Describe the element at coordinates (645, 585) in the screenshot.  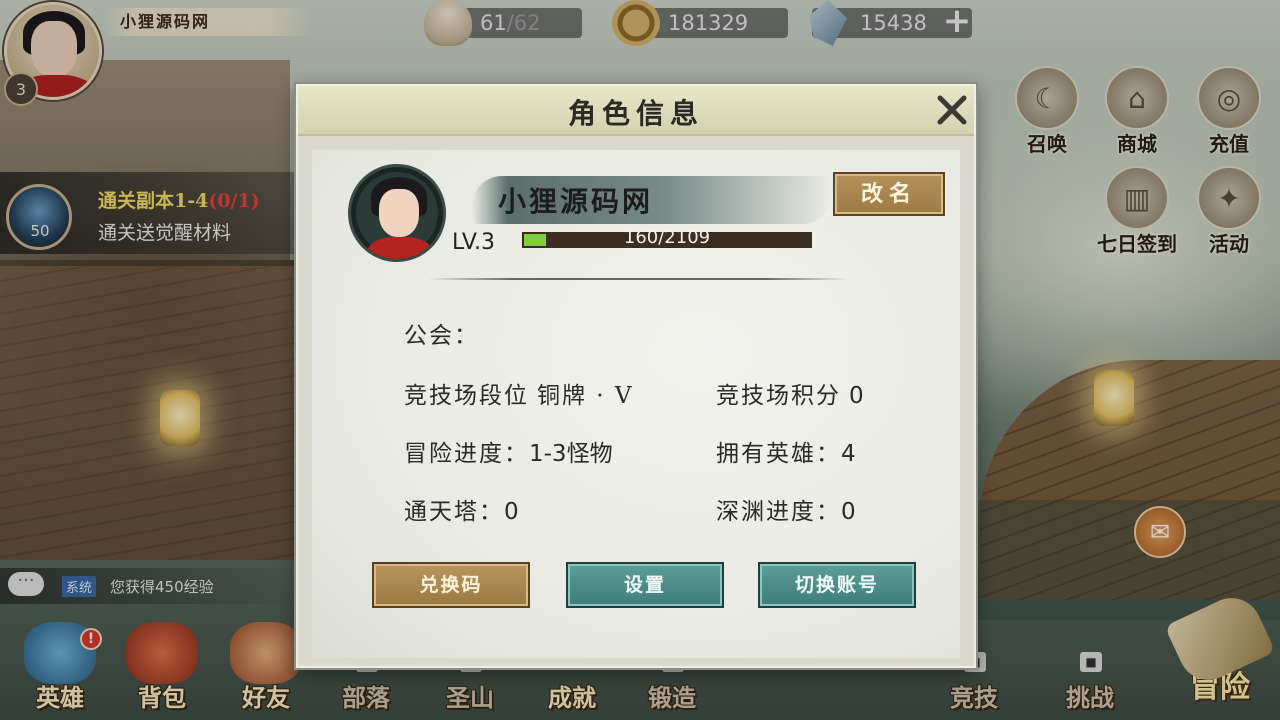
I see `settings-button: 设置` at that location.